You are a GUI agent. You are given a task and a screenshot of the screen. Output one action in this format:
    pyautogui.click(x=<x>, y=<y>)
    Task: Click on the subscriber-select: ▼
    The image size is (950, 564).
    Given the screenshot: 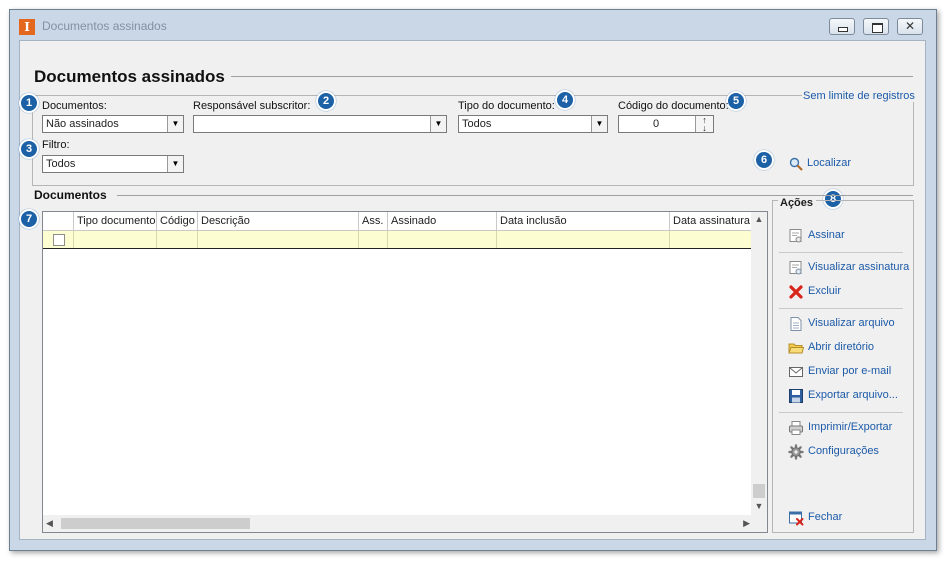 What is the action you would take?
    pyautogui.click(x=320, y=124)
    